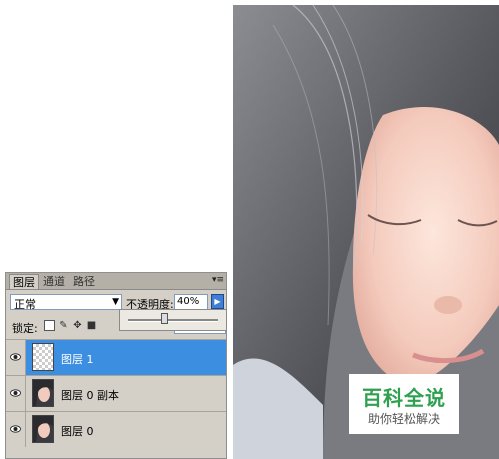  What do you see at coordinates (116, 281) in the screenshot?
I see `panel-tab-bar: 图层 通道 路径 ▾≡` at bounding box center [116, 281].